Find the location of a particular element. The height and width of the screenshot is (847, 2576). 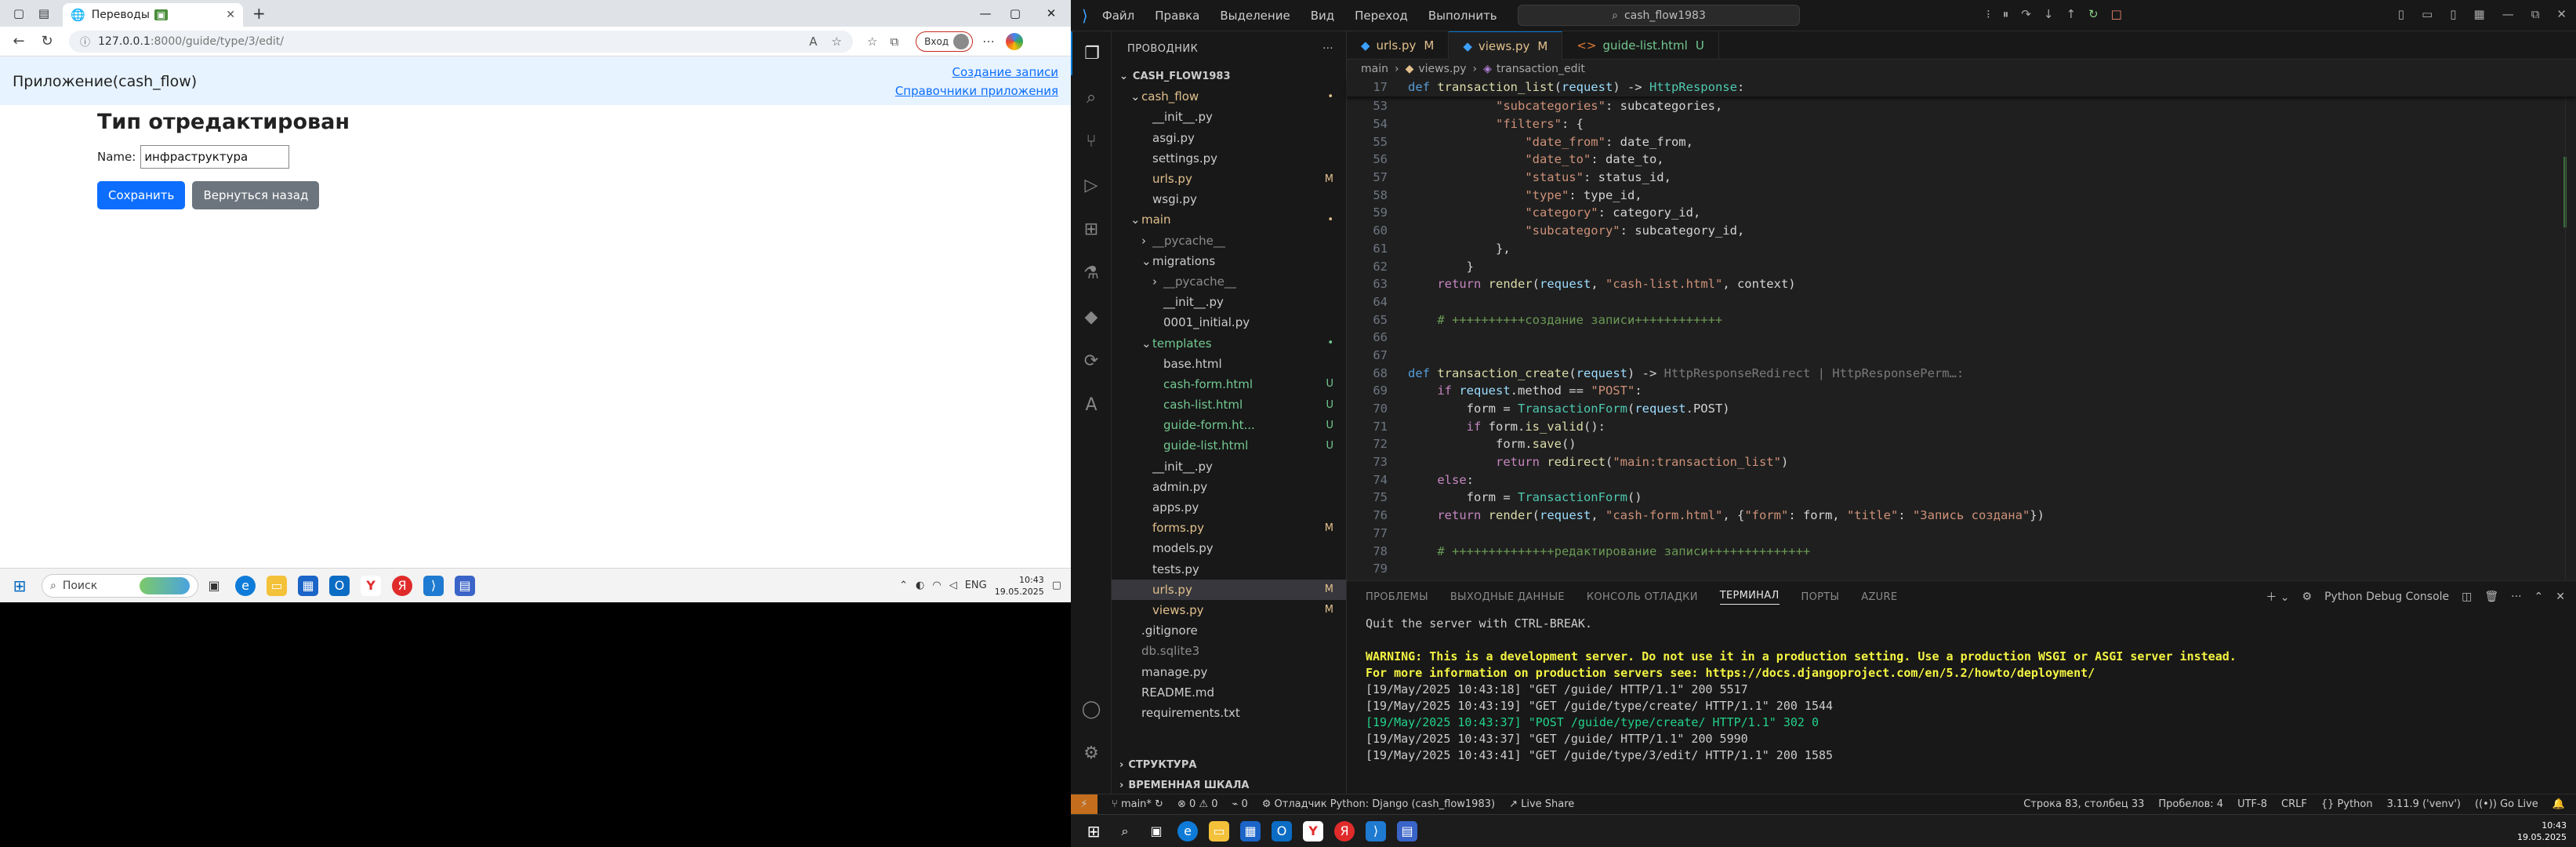

create-record-link: Создание записи is located at coordinates (1005, 72).